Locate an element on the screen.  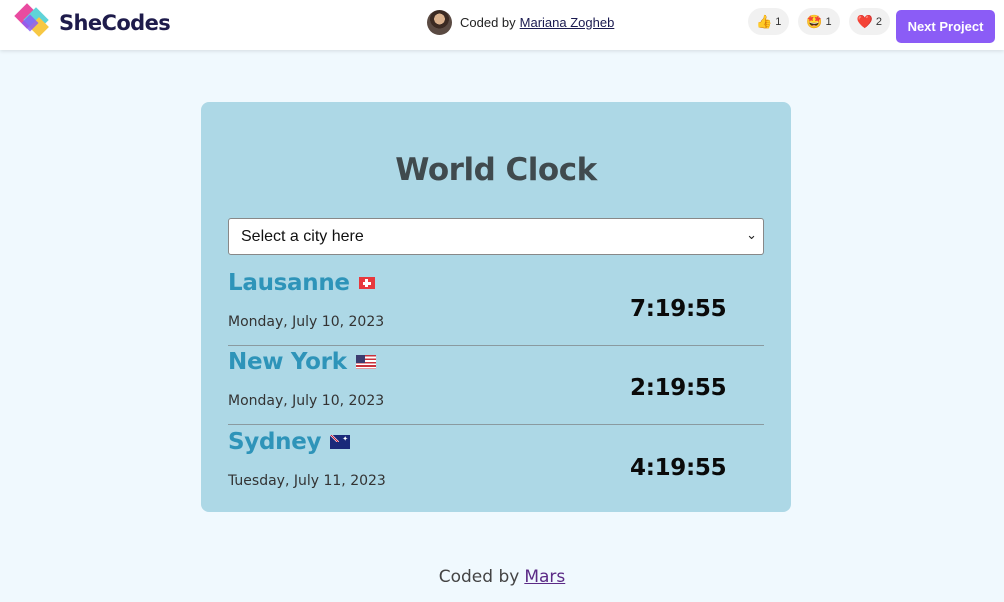
city-select: Select a city here ⌄ is located at coordinates (496, 236).